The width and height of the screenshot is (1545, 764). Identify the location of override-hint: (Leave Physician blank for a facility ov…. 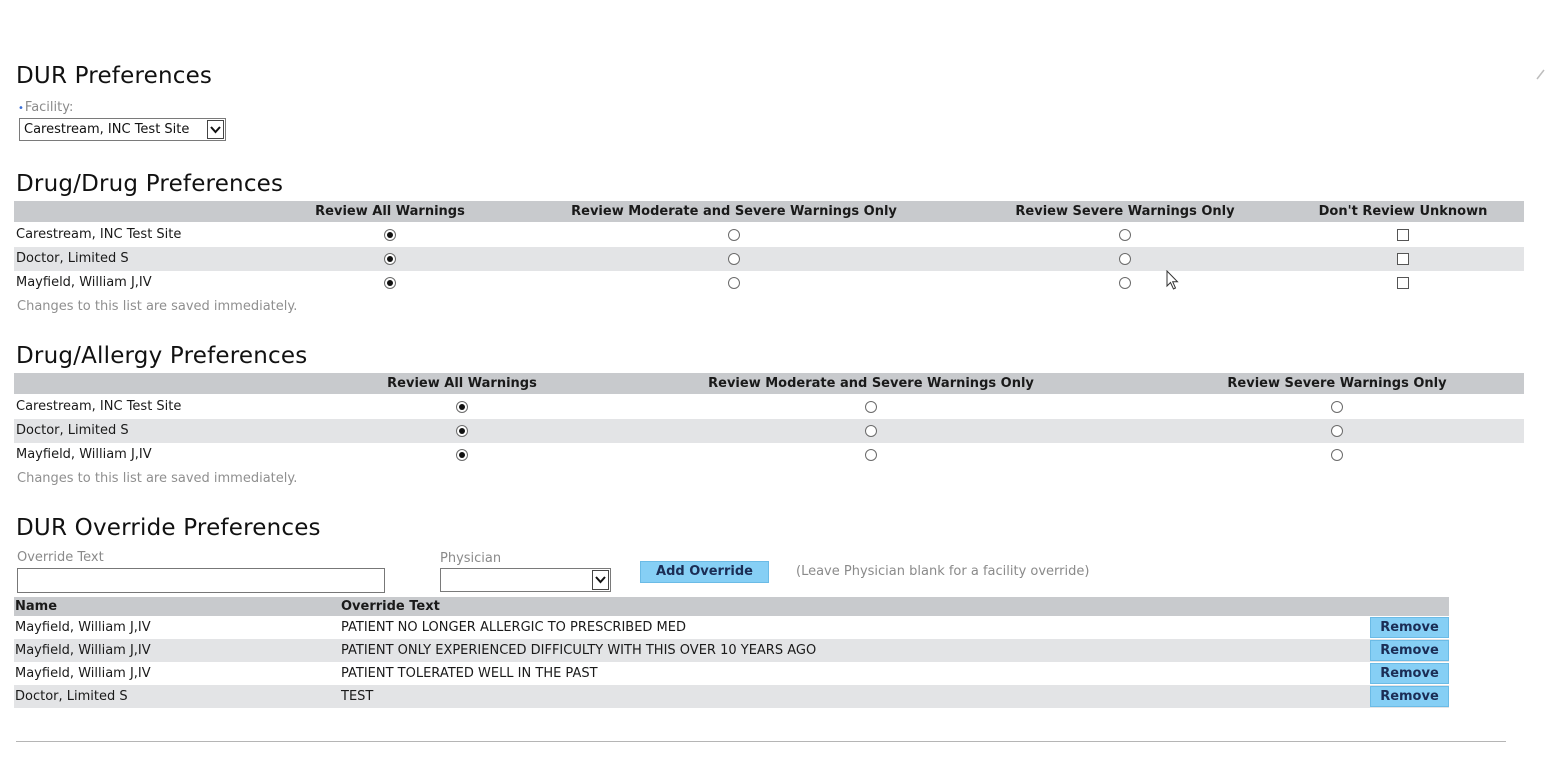
(943, 571).